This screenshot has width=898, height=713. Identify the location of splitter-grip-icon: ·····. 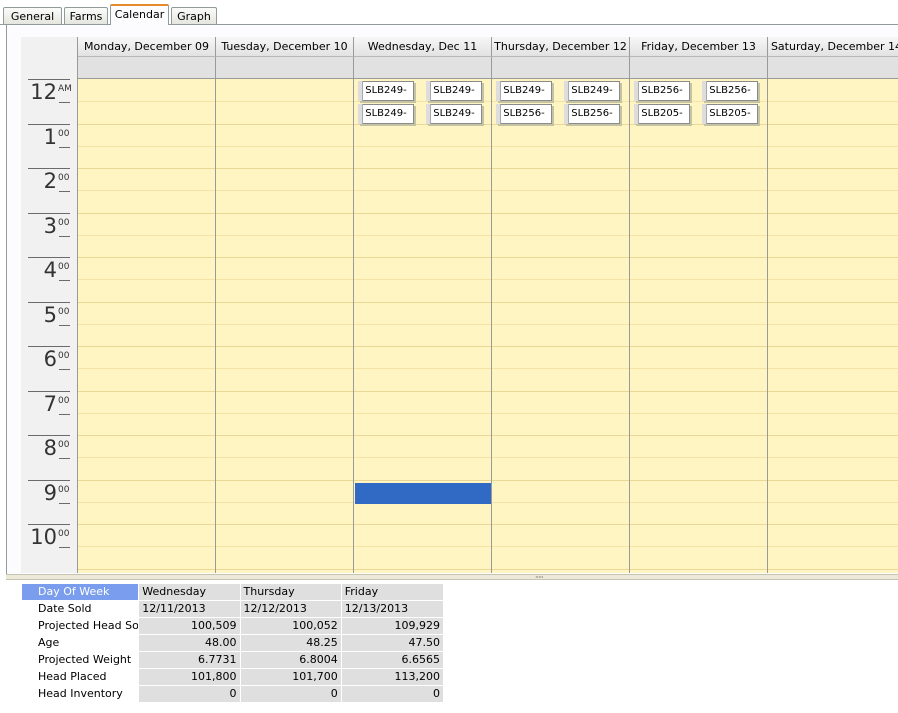
(539, 578).